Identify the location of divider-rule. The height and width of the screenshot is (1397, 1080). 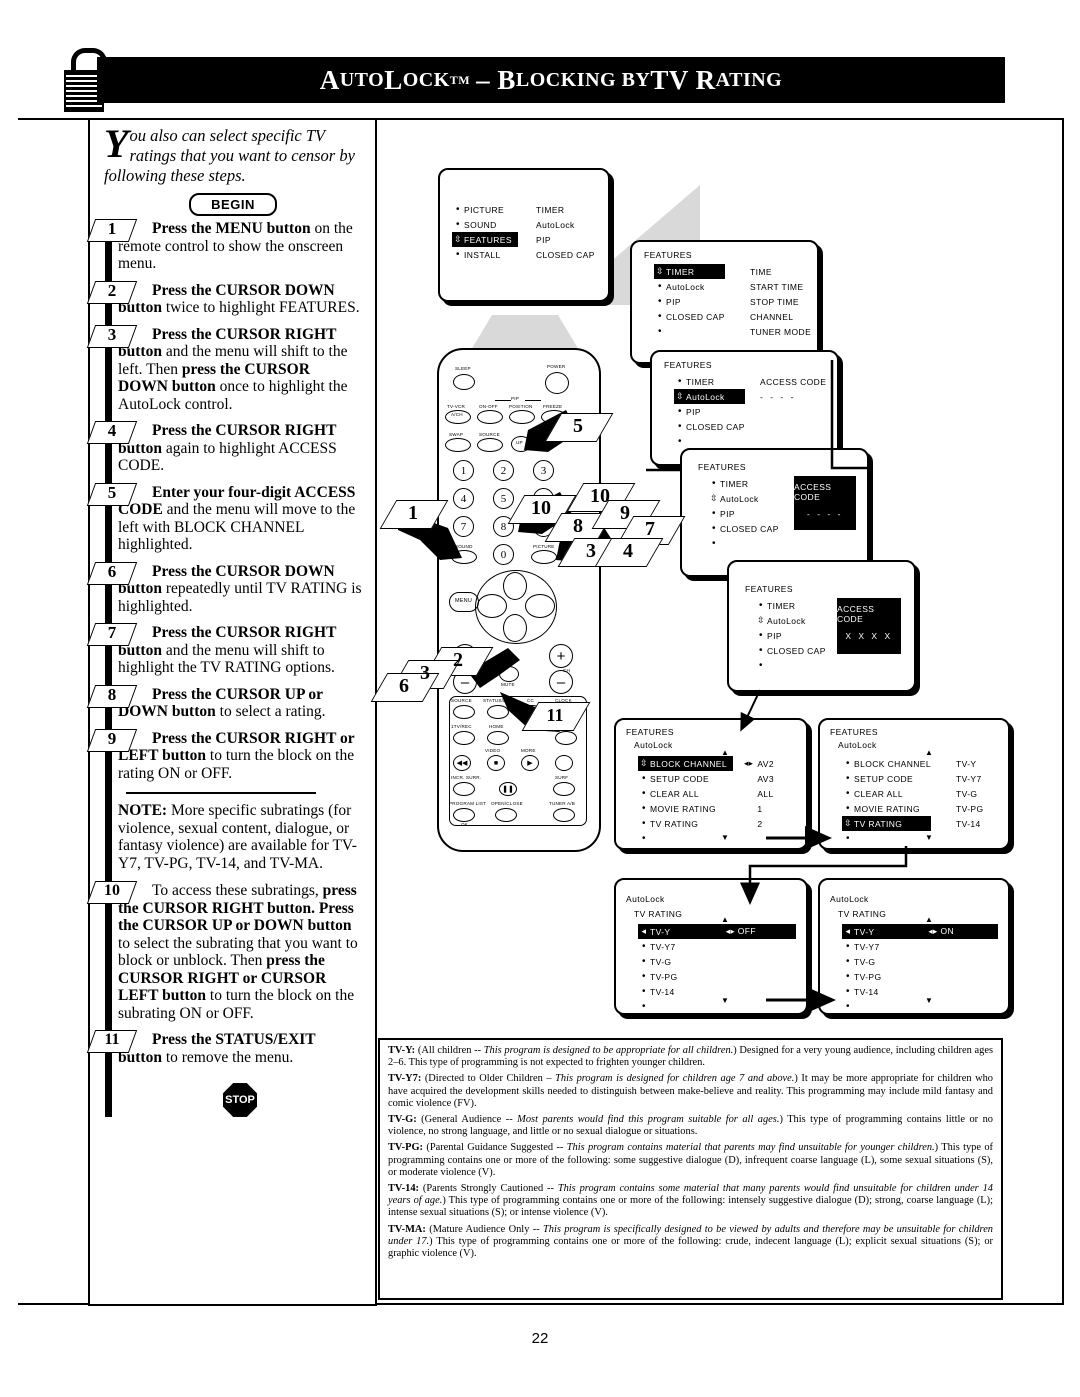
(221, 793).